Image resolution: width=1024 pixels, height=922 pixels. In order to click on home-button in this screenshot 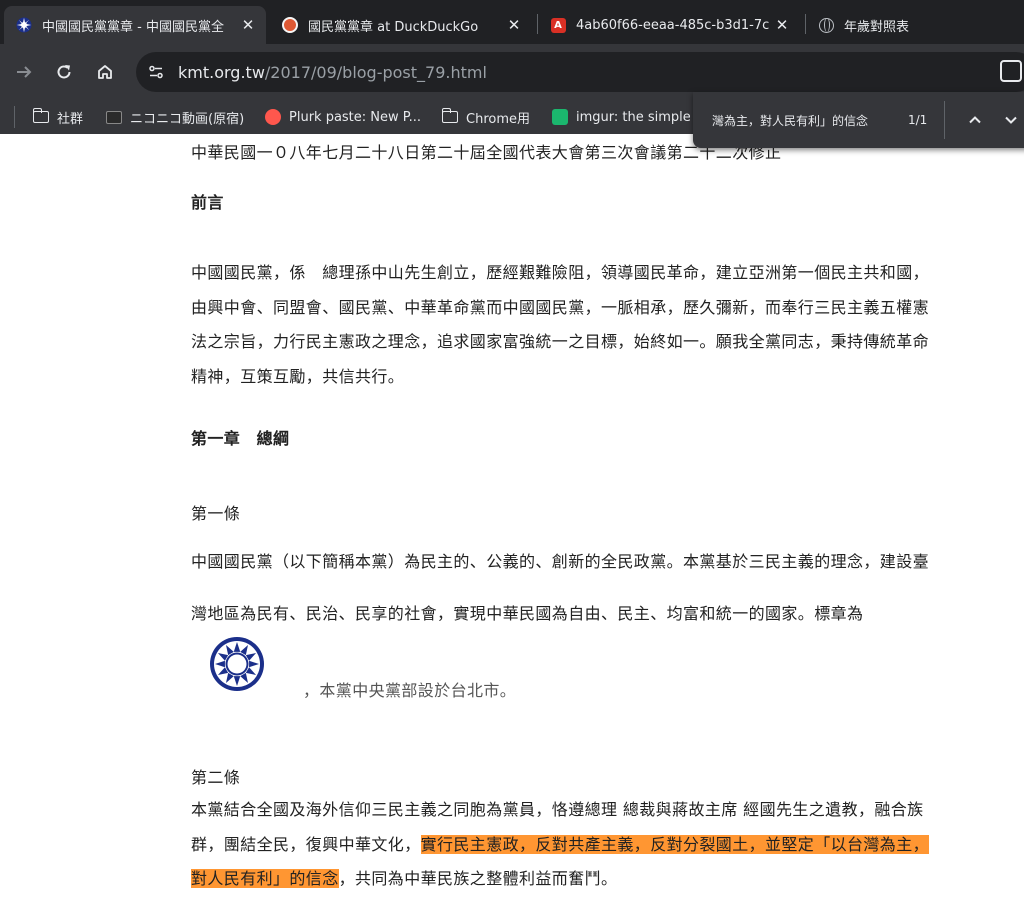, I will do `click(105, 72)`.